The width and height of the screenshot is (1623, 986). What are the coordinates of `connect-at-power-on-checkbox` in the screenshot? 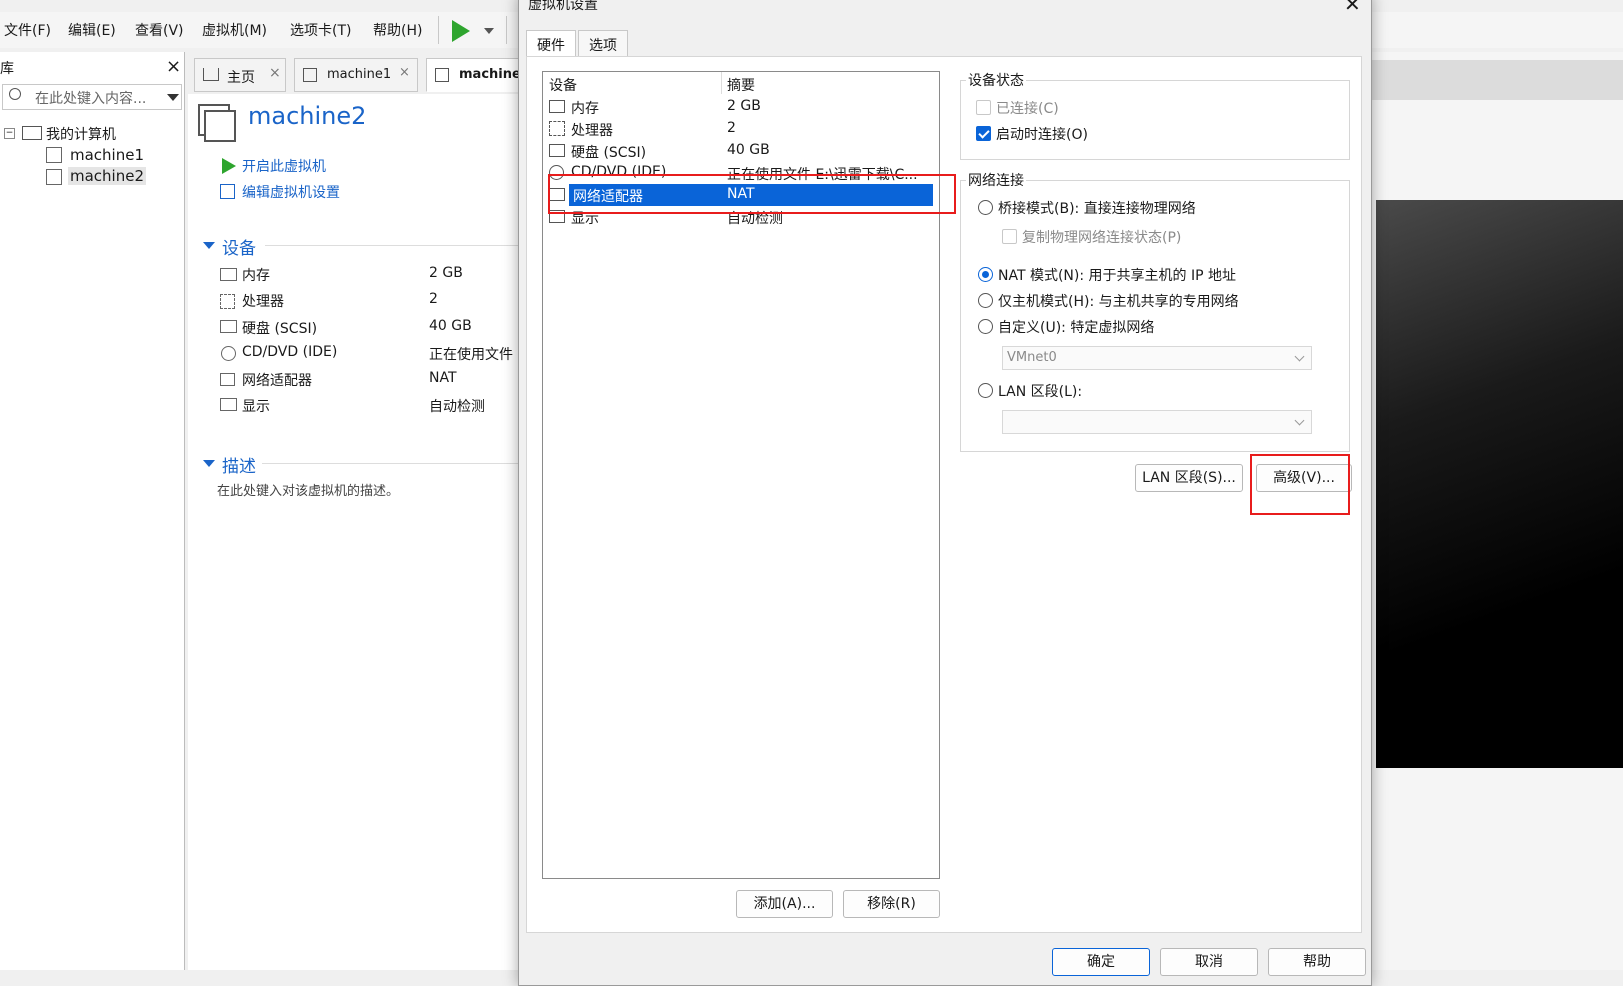 It's located at (983, 133).